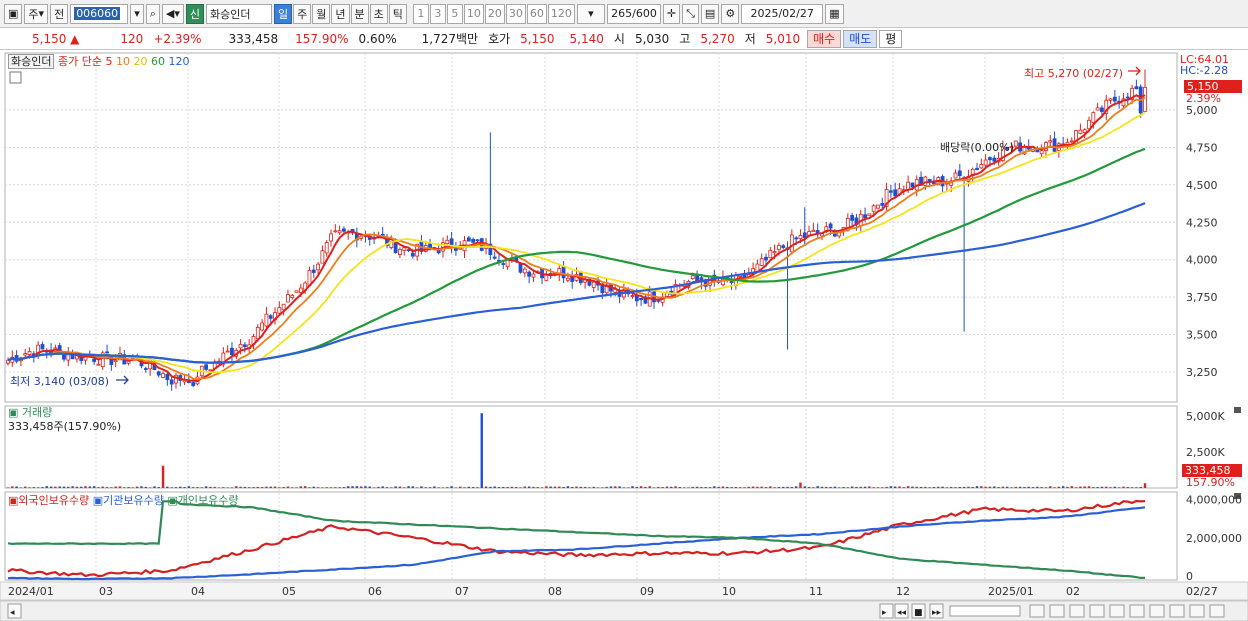 The image size is (1248, 621). What do you see at coordinates (633, 13) in the screenshot?
I see `bar-count-input: 265/600` at bounding box center [633, 13].